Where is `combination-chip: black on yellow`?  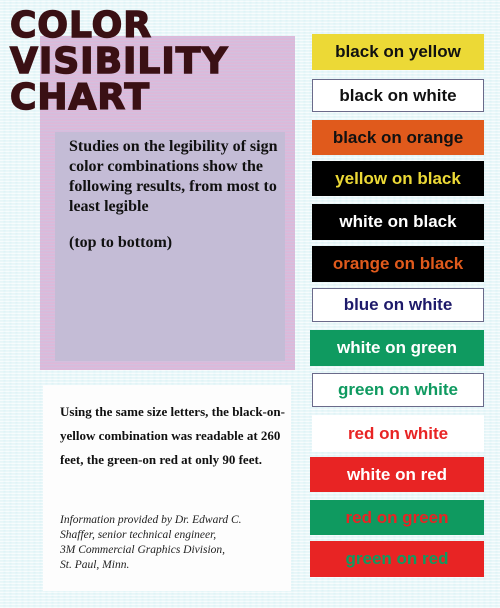
combination-chip: black on yellow is located at coordinates (398, 52).